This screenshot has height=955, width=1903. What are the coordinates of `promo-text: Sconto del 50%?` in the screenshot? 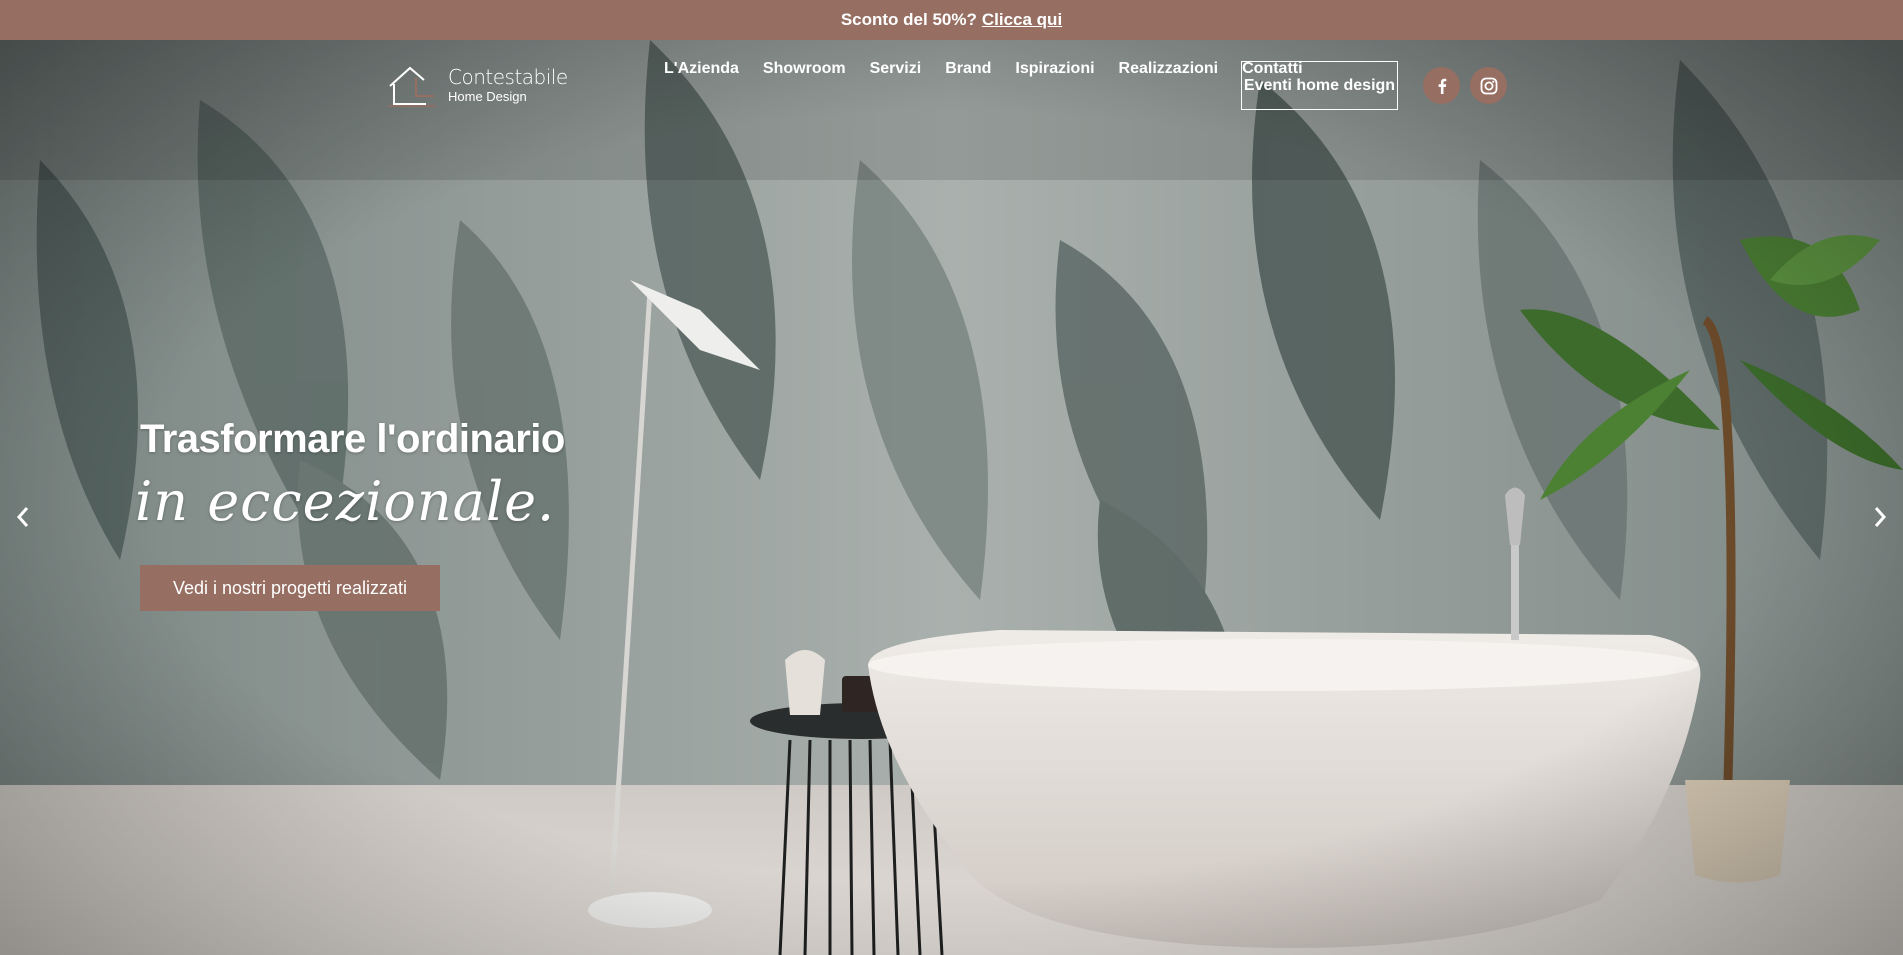 It's located at (908, 19).